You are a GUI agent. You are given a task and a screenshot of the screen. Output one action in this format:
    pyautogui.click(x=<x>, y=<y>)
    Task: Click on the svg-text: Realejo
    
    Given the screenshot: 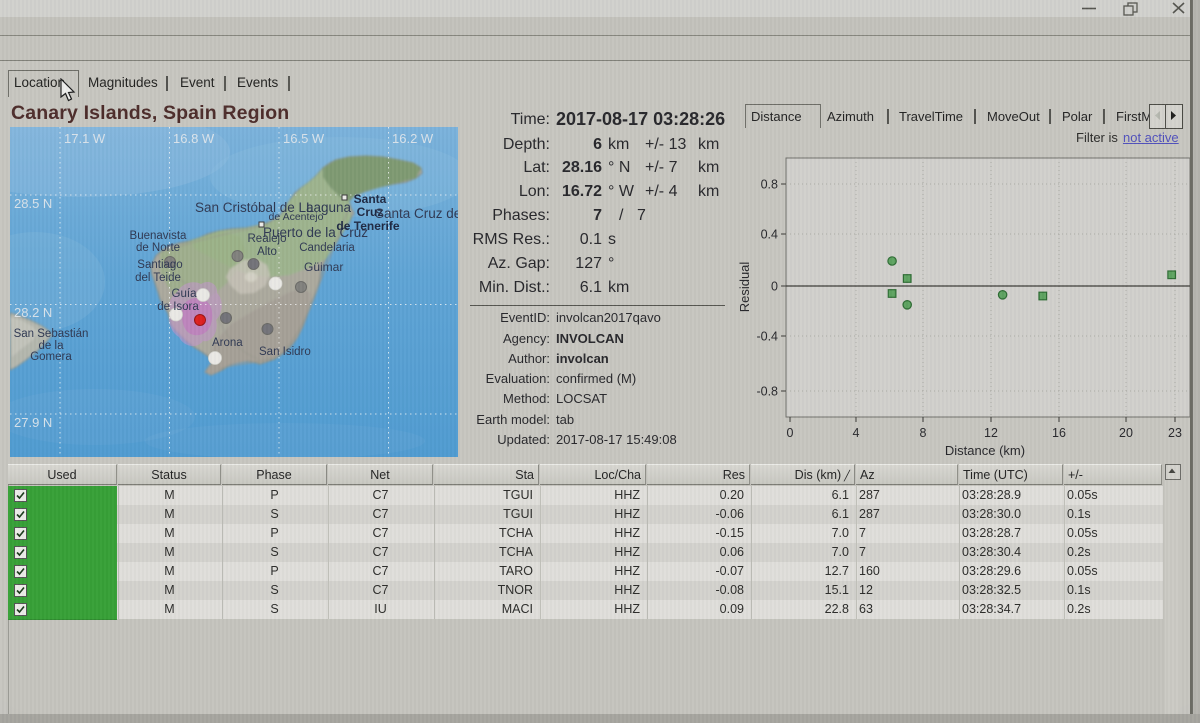 What is the action you would take?
    pyautogui.click(x=267, y=239)
    